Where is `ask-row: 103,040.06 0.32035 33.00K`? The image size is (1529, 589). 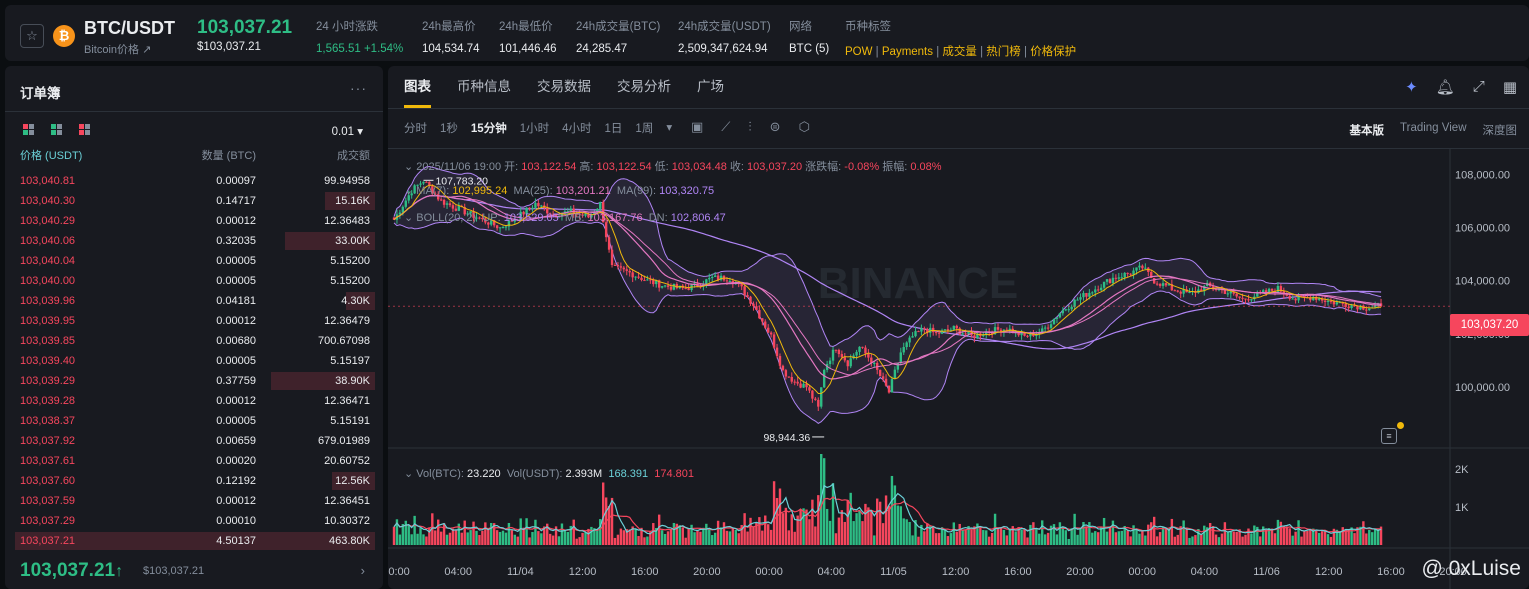 ask-row: 103,040.06 0.32035 33.00K is located at coordinates (195, 241).